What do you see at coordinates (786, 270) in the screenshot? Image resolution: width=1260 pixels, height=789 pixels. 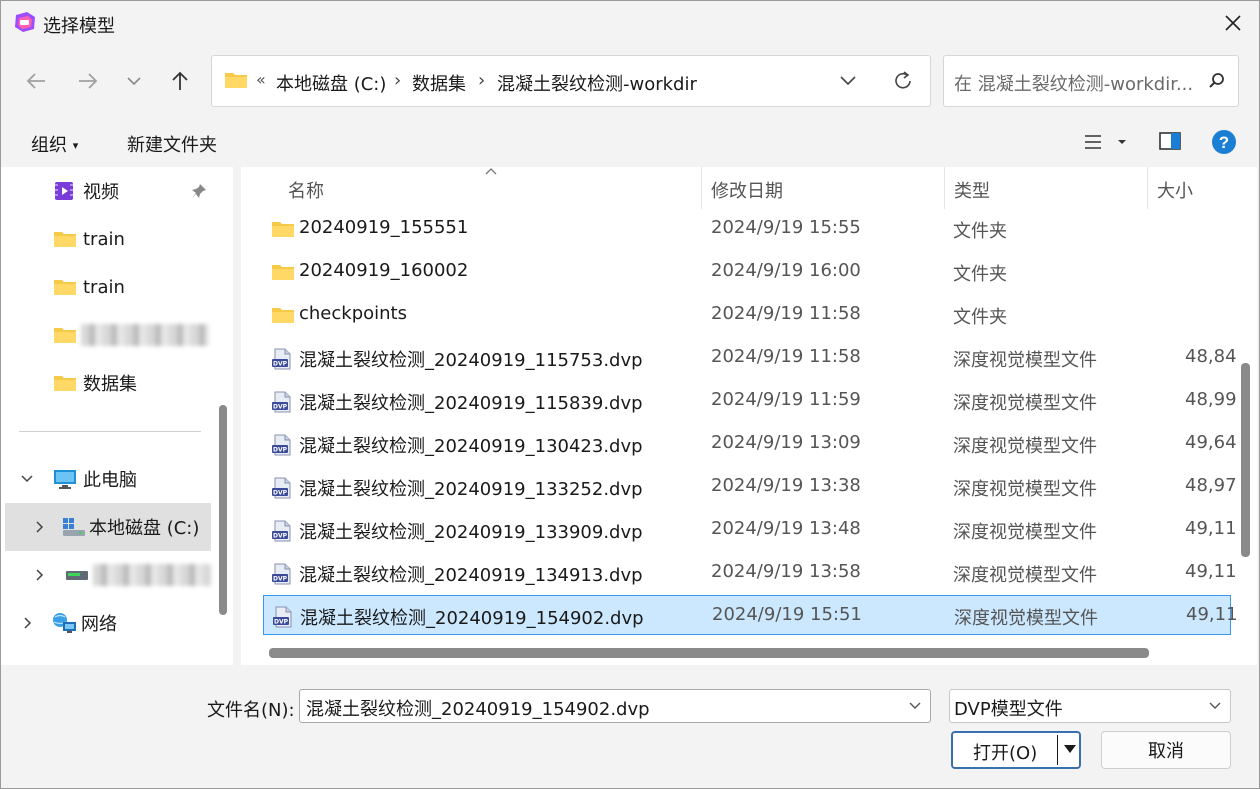 I see `file-date: 2024/9/19 16:00` at bounding box center [786, 270].